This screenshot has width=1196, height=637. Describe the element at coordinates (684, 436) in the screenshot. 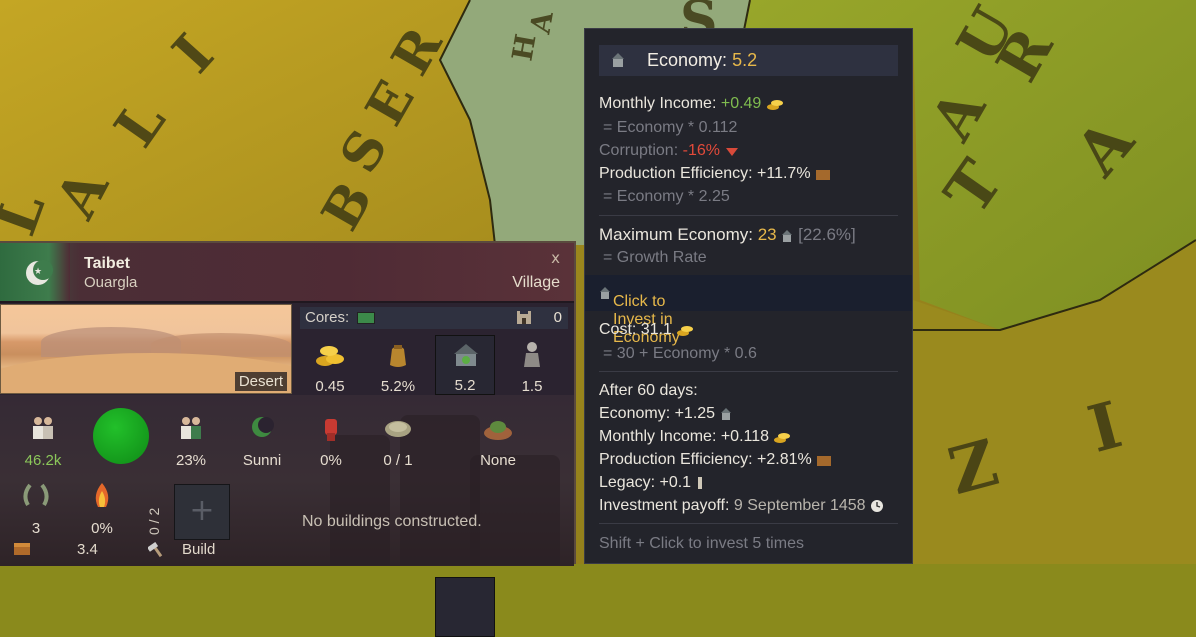

I see `after-income: Monthly Income: +0.118` at that location.